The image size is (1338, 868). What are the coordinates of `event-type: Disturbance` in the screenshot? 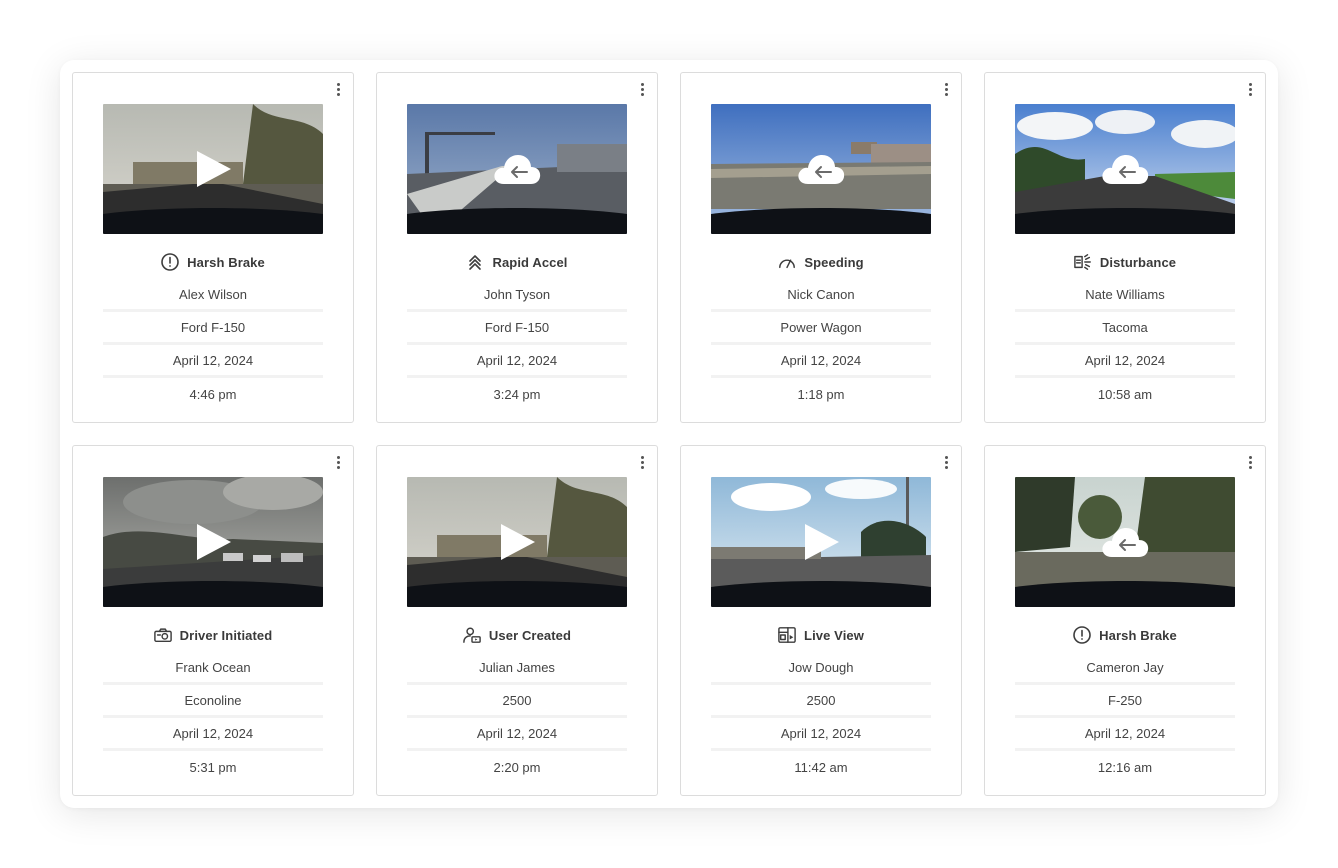 It's located at (1125, 262).